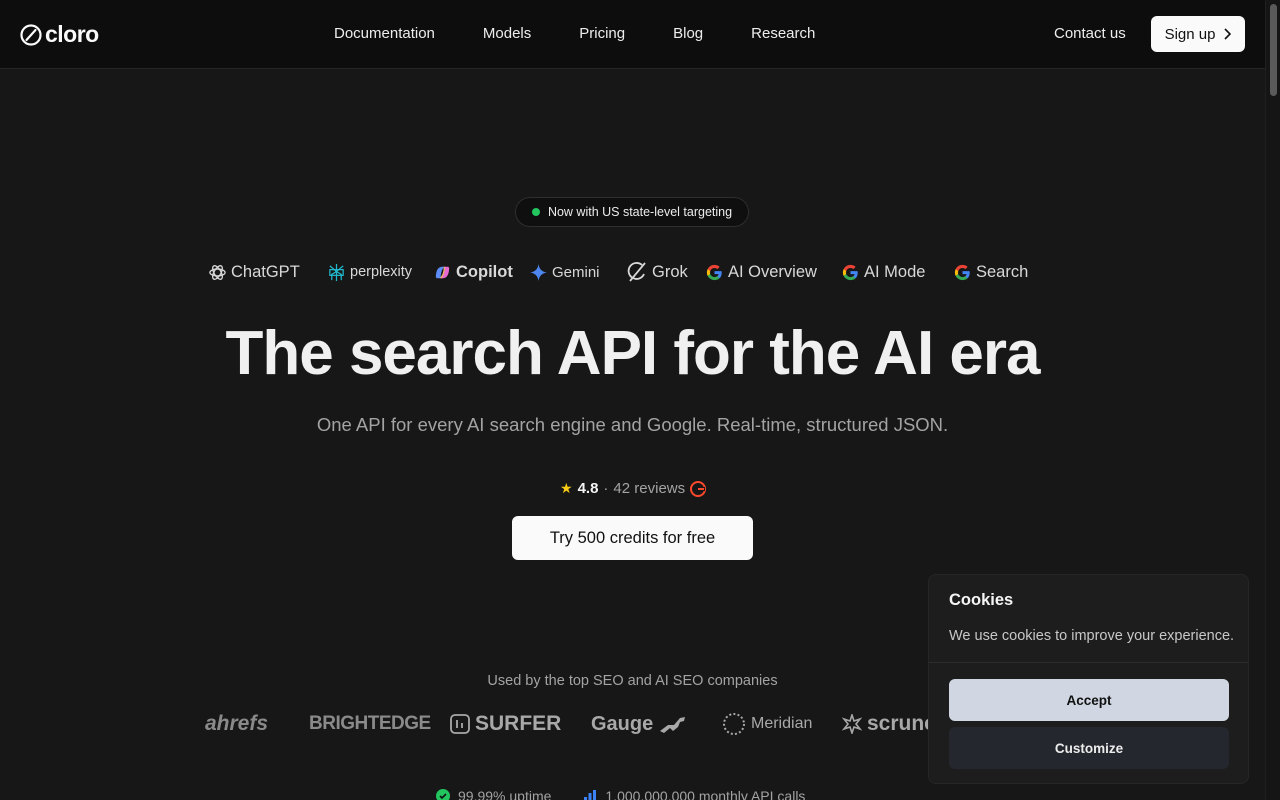 The height and width of the screenshot is (800, 1280). I want to click on grok-icon, so click(636, 272).